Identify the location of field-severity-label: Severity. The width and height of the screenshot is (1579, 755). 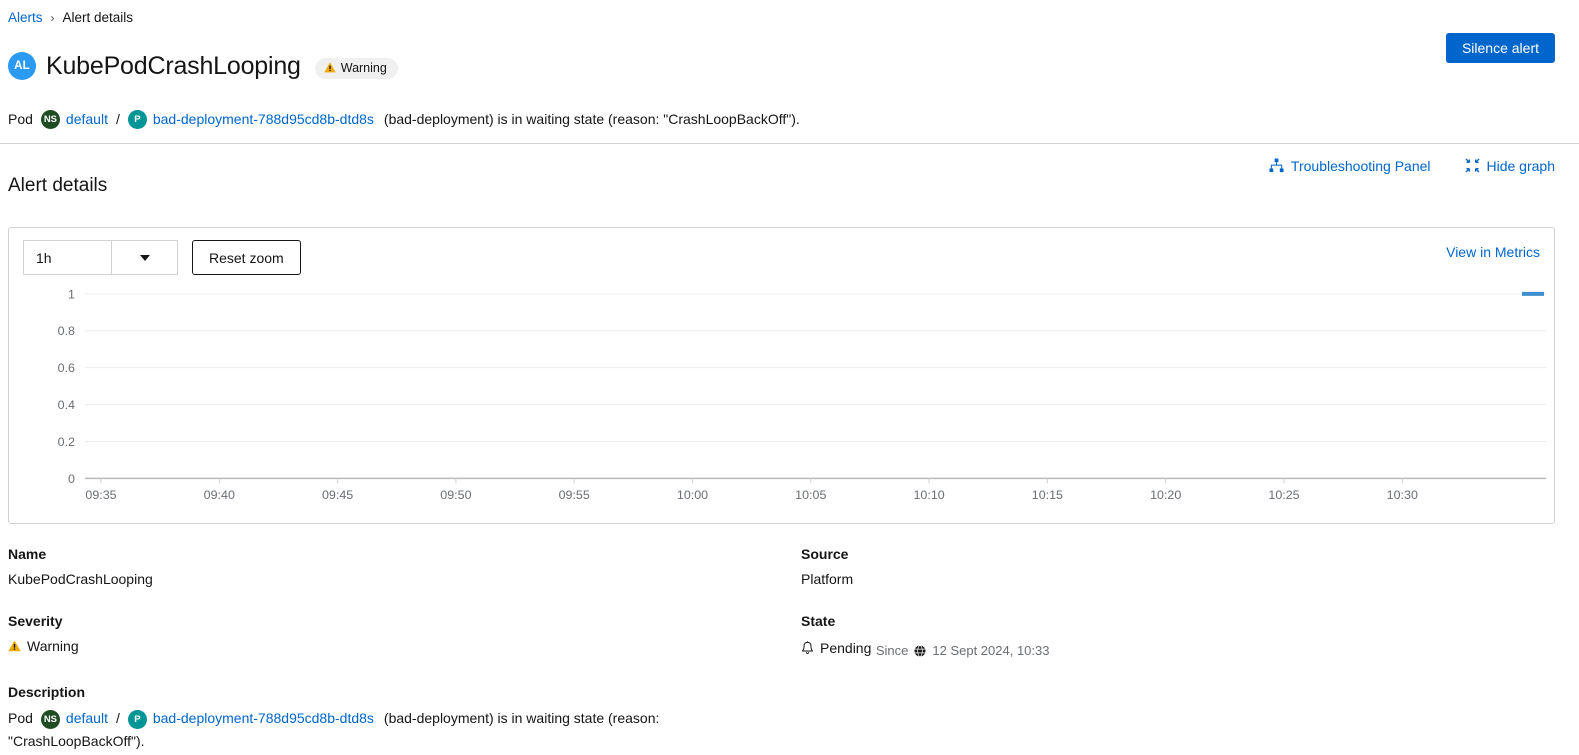
(35, 621).